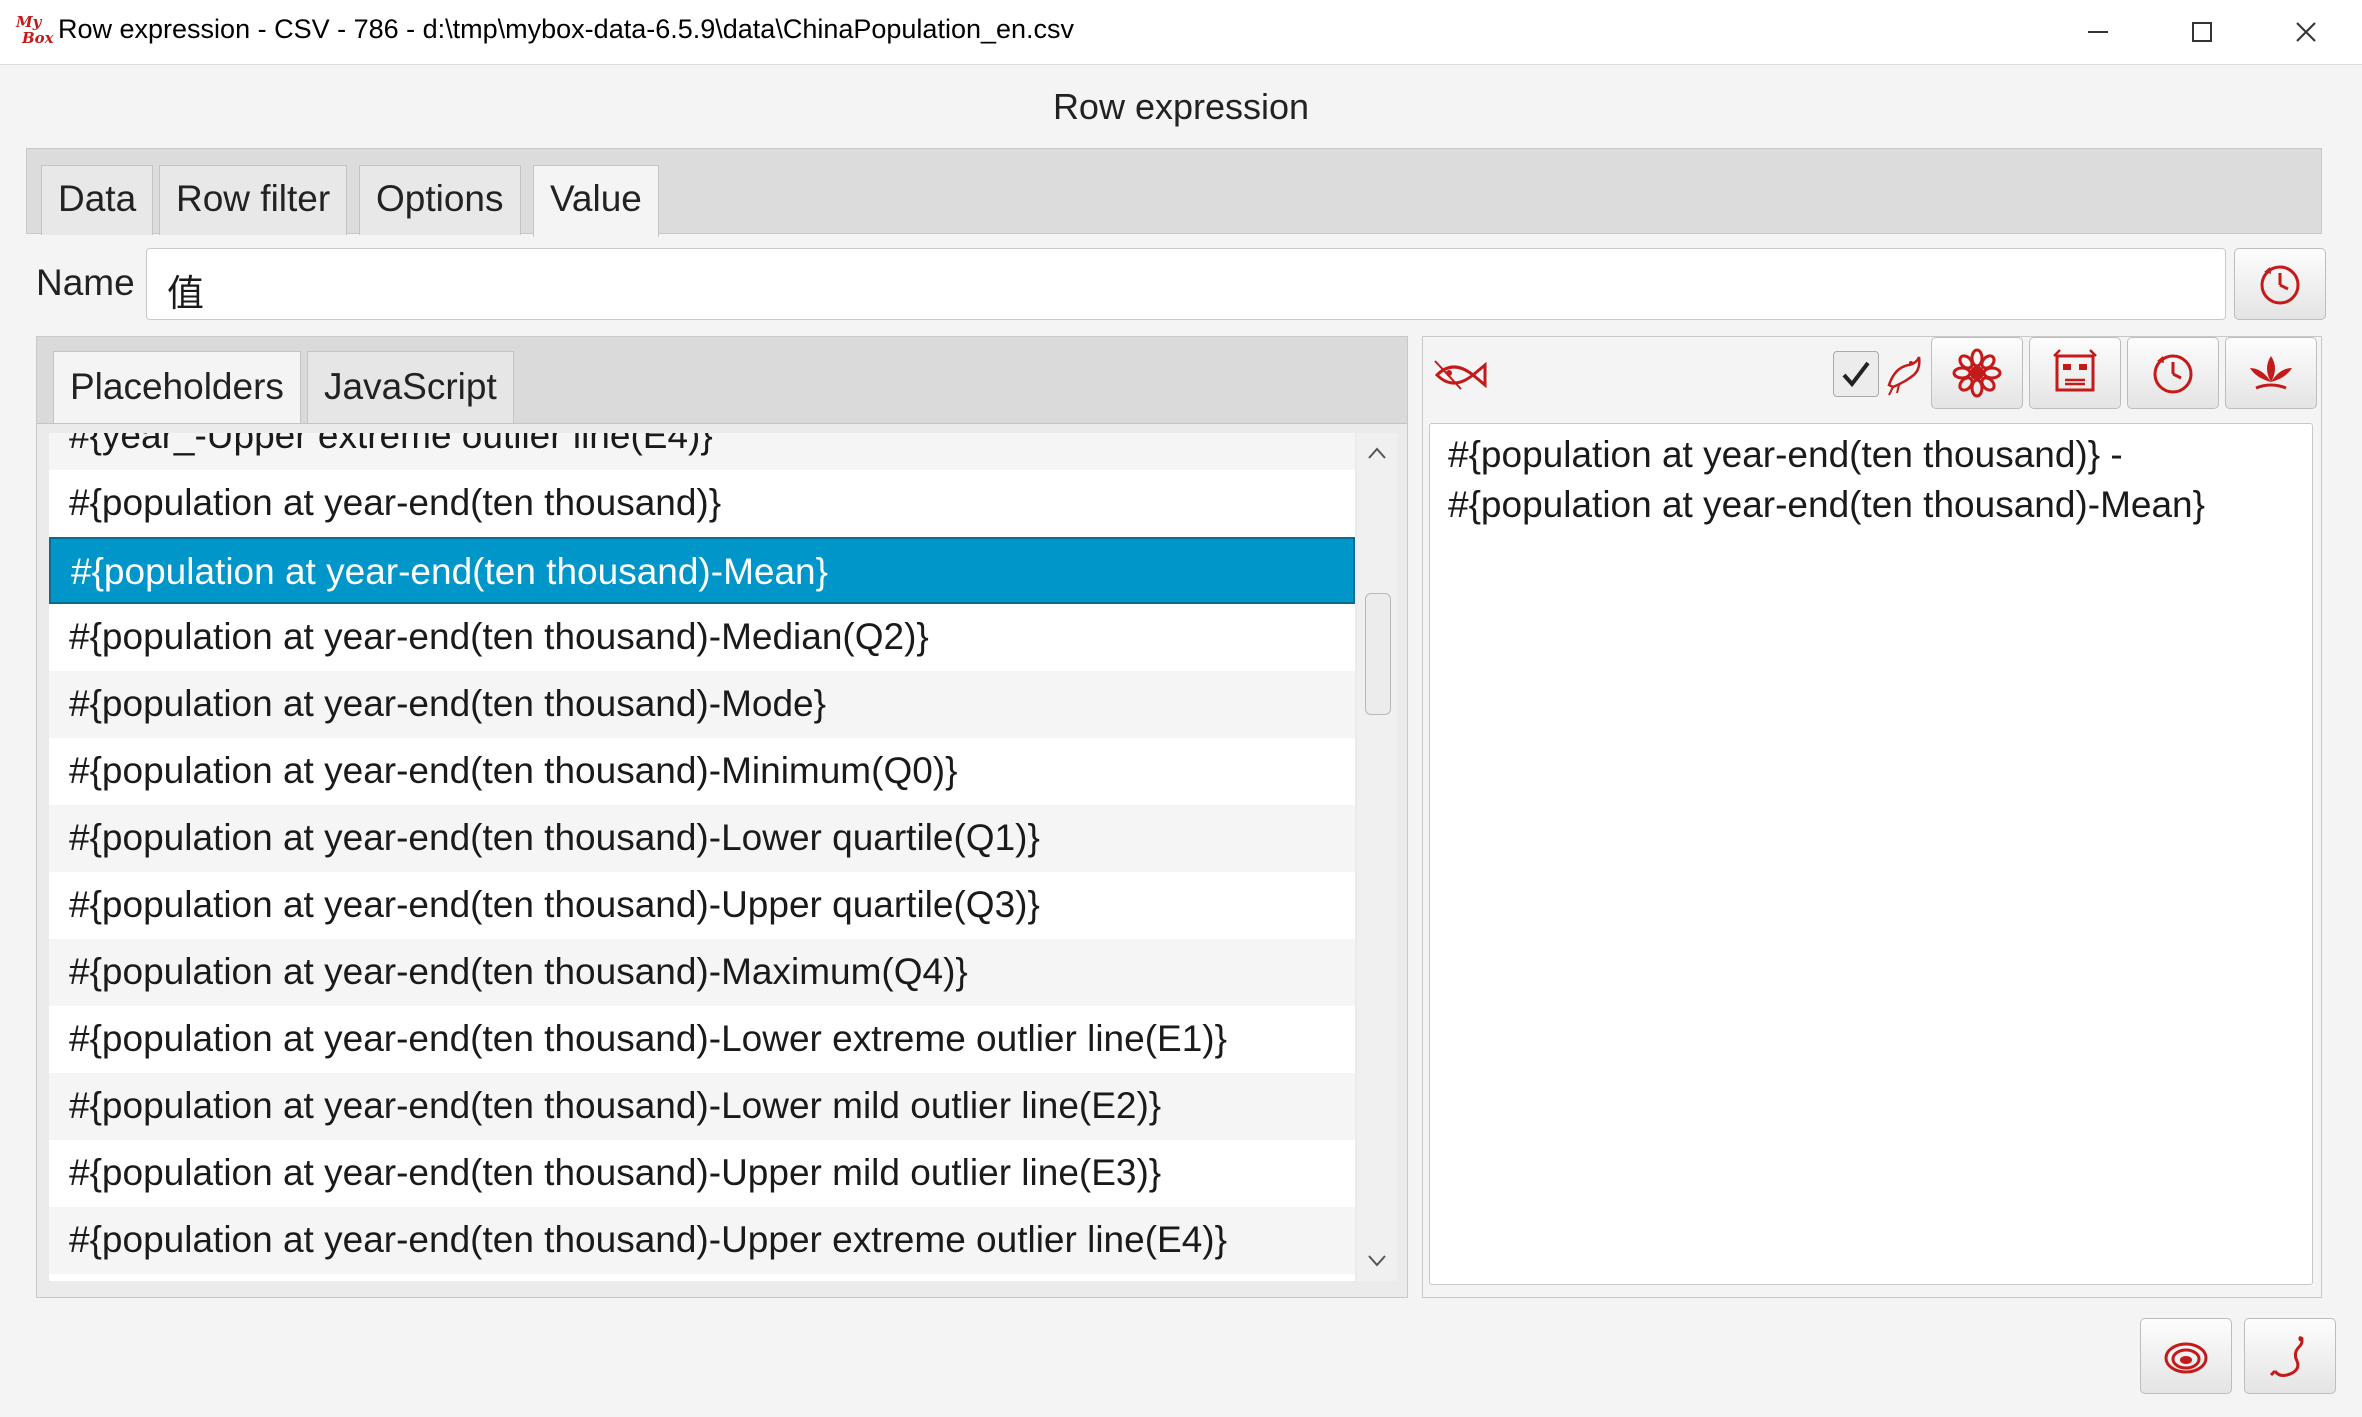  I want to click on bird-icon, so click(1904, 376).